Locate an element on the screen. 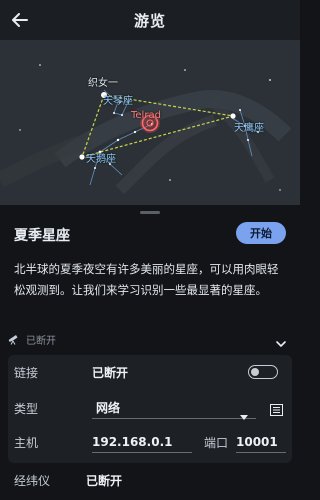  port-row: 端口 is located at coordinates (216, 442).